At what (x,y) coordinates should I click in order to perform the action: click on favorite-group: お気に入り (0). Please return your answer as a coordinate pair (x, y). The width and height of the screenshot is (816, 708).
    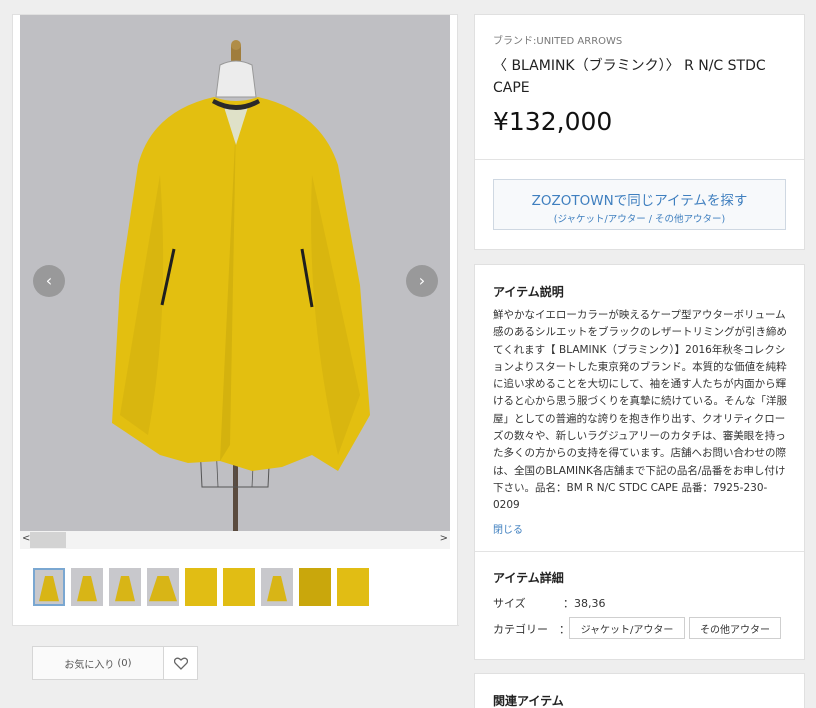
    Looking at the image, I should click on (115, 663).